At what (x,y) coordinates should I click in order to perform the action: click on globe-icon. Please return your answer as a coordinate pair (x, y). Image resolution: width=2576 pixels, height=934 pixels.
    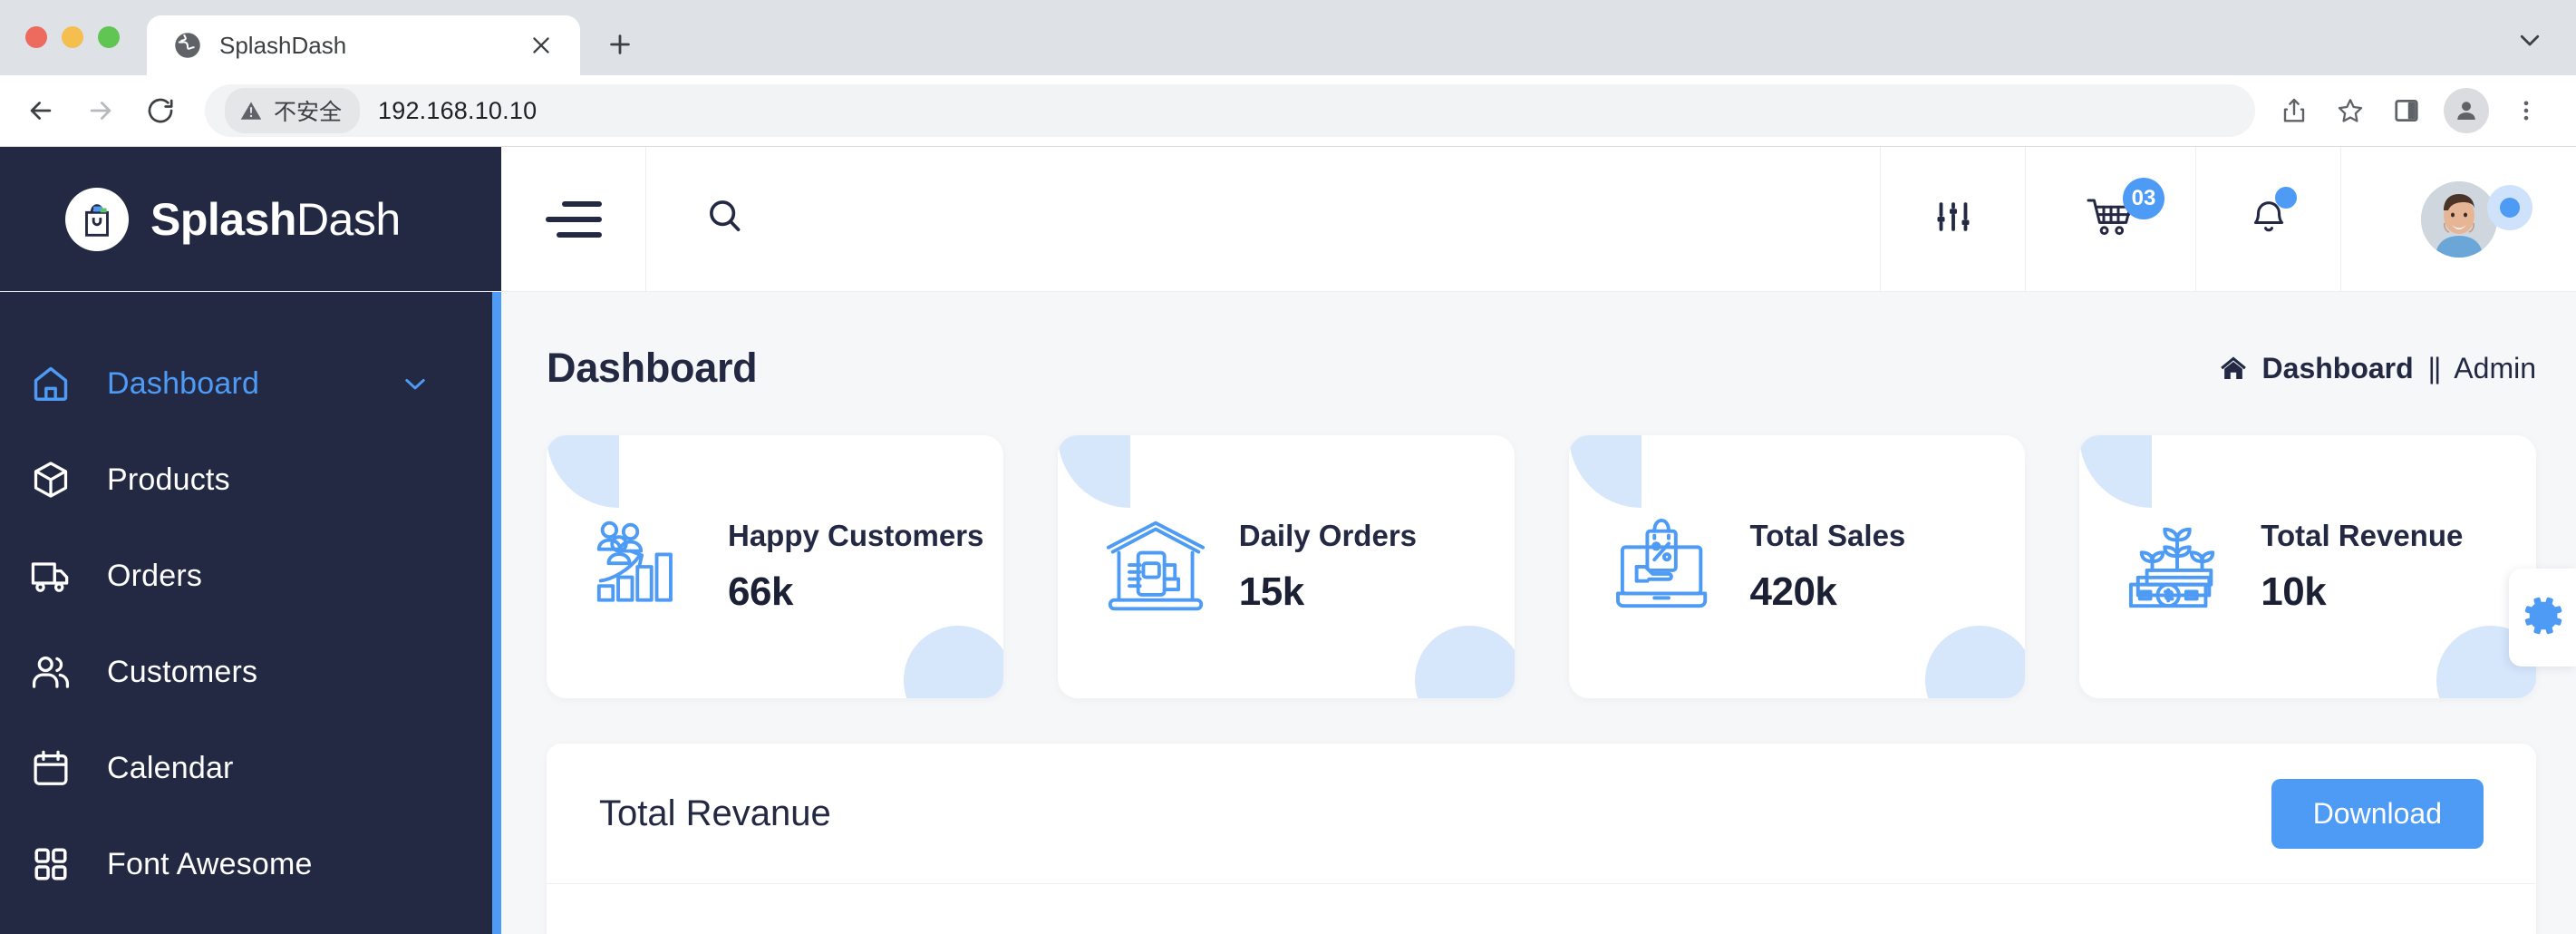
    Looking at the image, I should click on (187, 45).